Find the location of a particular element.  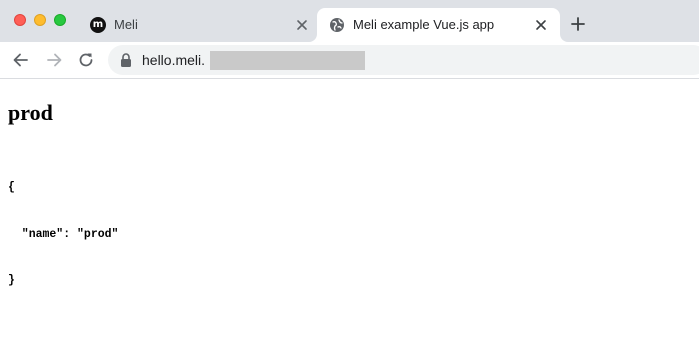

lock-icon is located at coordinates (126, 60).